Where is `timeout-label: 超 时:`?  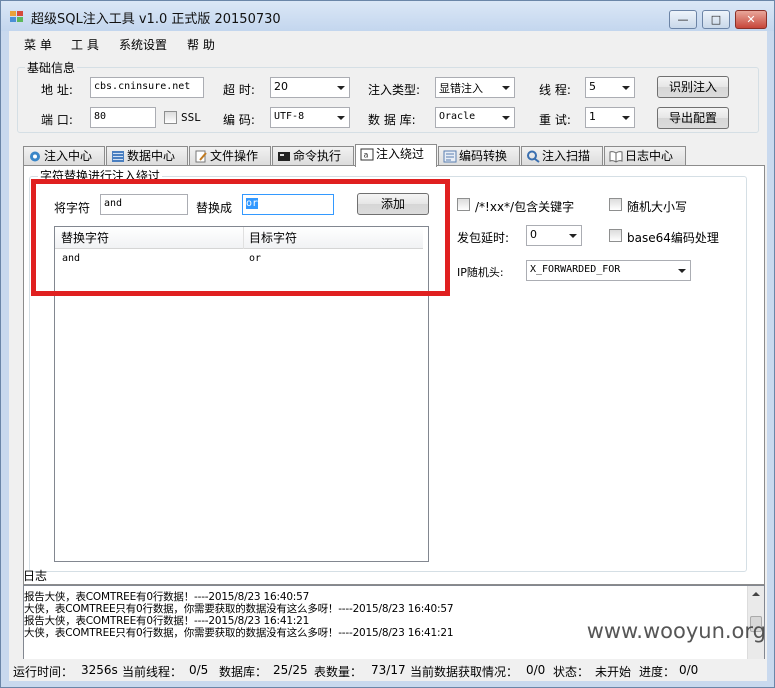
timeout-label: 超 时: is located at coordinates (239, 90).